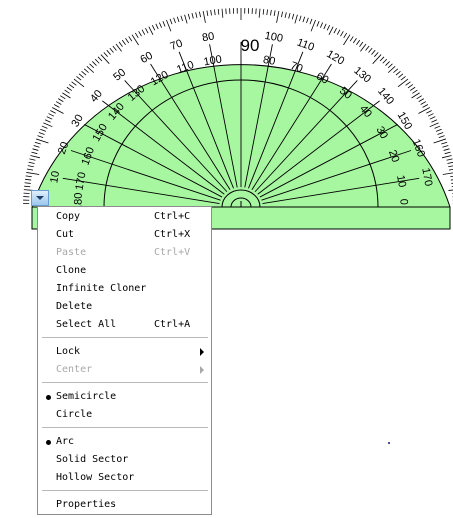 The image size is (453, 518). What do you see at coordinates (385, 96) in the screenshot?
I see `protractor-scale-label: 140` at bounding box center [385, 96].